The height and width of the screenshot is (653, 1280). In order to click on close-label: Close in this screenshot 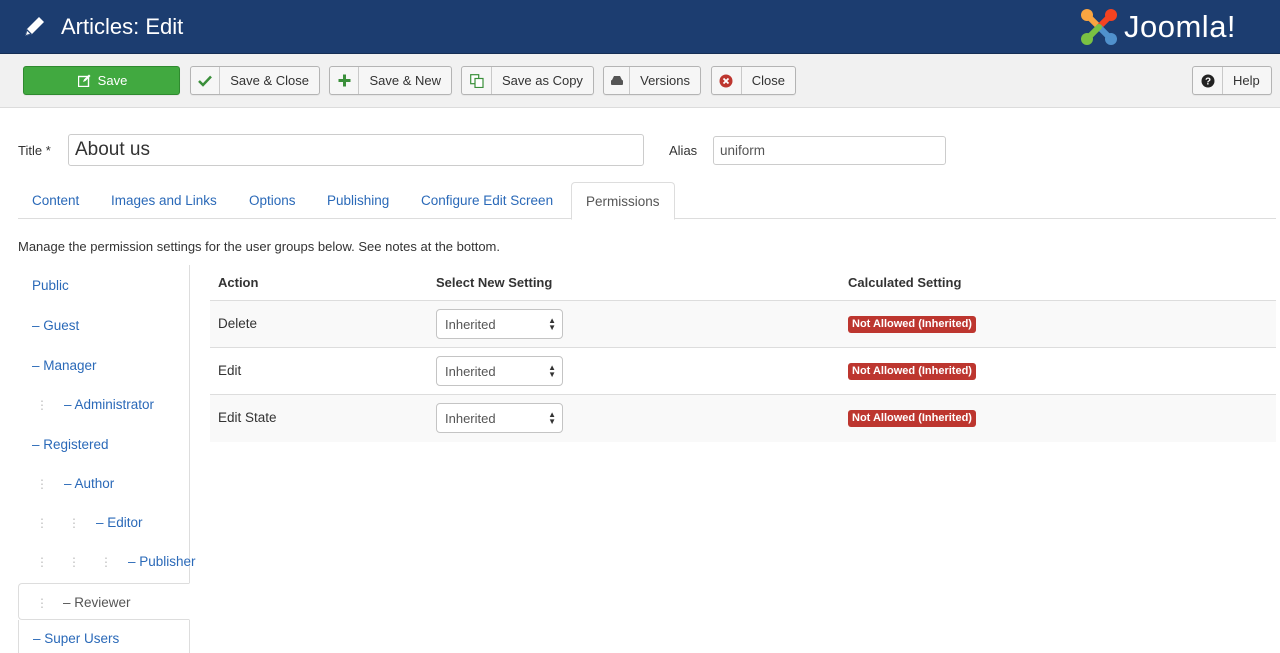, I will do `click(768, 80)`.